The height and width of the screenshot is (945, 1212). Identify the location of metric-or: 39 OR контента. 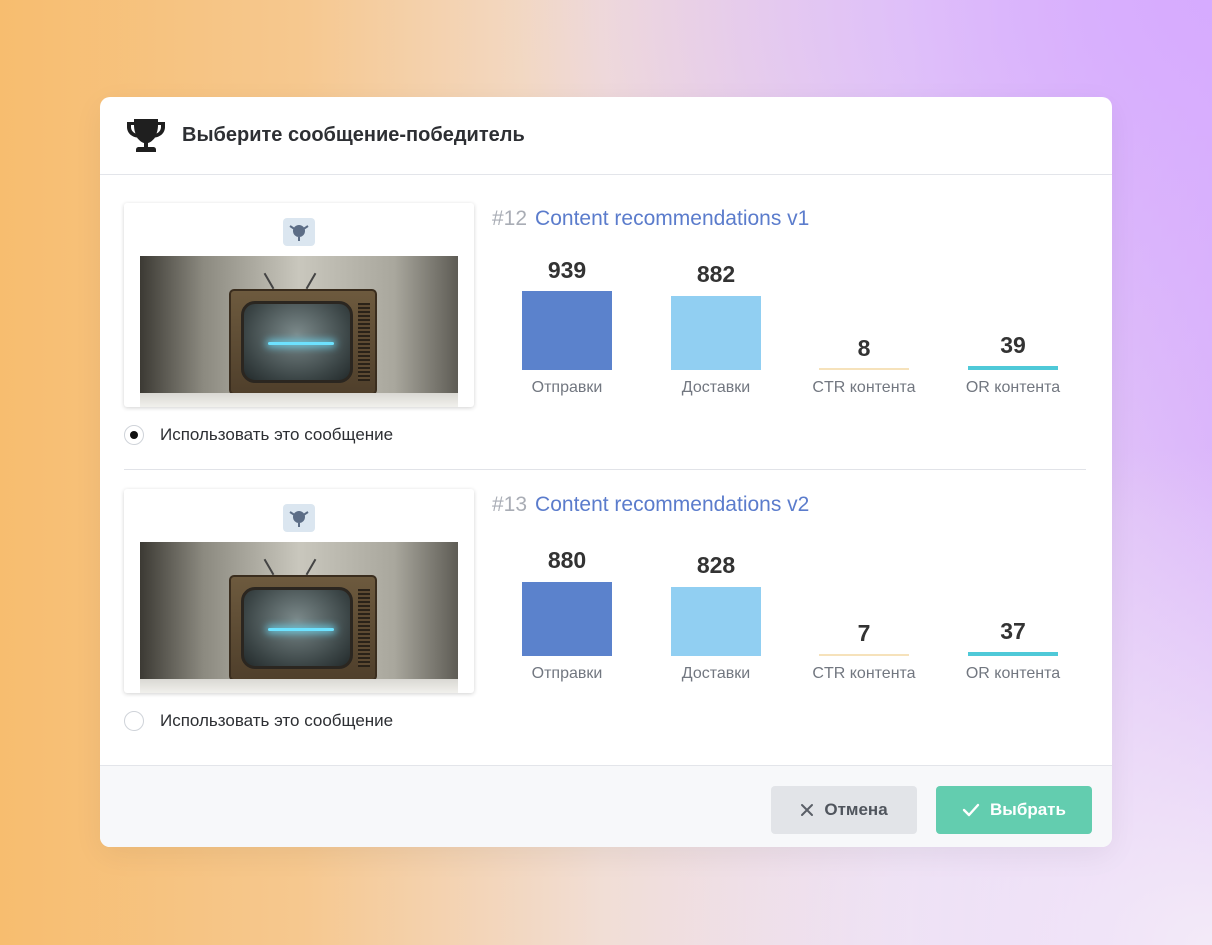
(1013, 308).